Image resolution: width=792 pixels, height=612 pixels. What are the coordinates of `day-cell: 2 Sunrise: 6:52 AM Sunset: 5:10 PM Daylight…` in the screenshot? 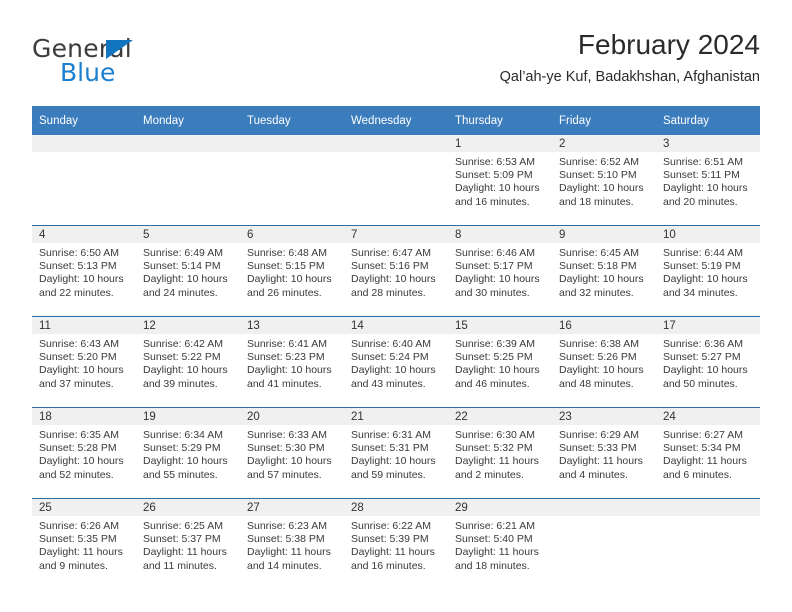 It's located at (604, 180).